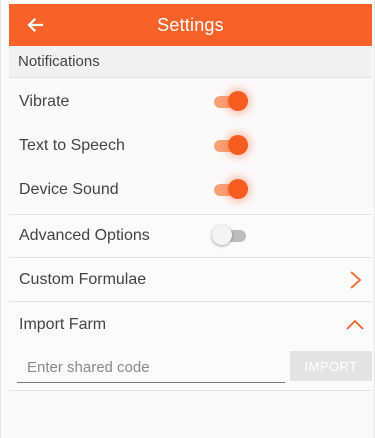 Image resolution: width=375 pixels, height=438 pixels. I want to click on vibrate-toggle, so click(230, 102).